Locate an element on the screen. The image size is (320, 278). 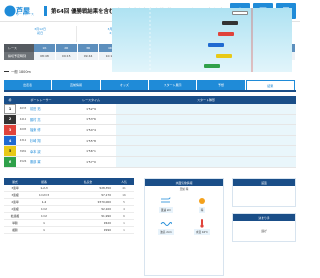
tab-start-exhibition: スタート展示 is located at coordinates (172, 85).